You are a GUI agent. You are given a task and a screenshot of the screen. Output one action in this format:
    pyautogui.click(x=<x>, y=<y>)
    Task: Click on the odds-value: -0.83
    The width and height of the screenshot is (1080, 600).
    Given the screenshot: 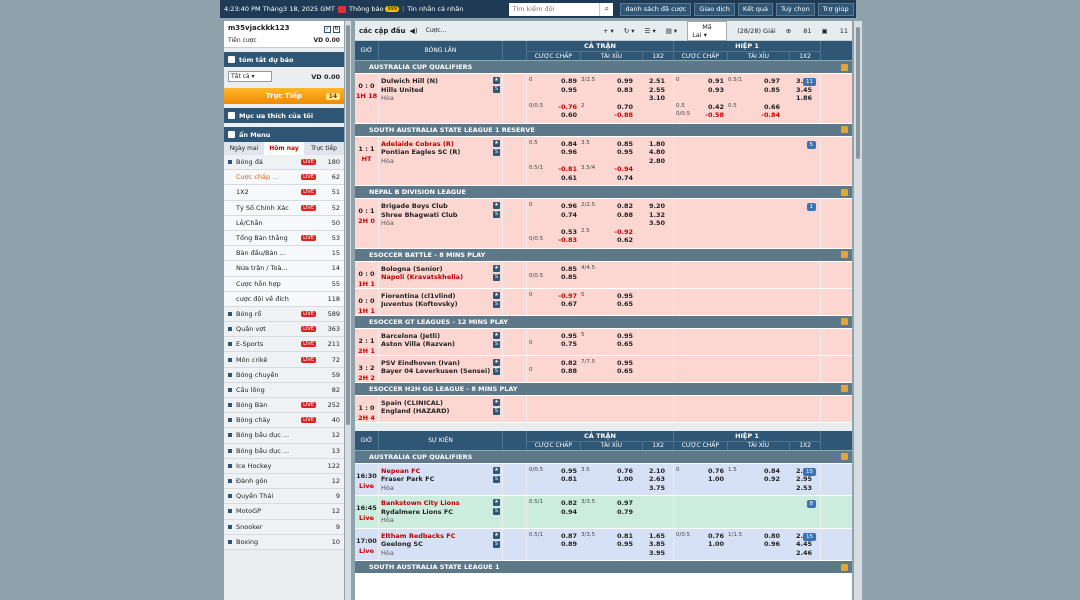 What is the action you would take?
    pyautogui.click(x=565, y=240)
    